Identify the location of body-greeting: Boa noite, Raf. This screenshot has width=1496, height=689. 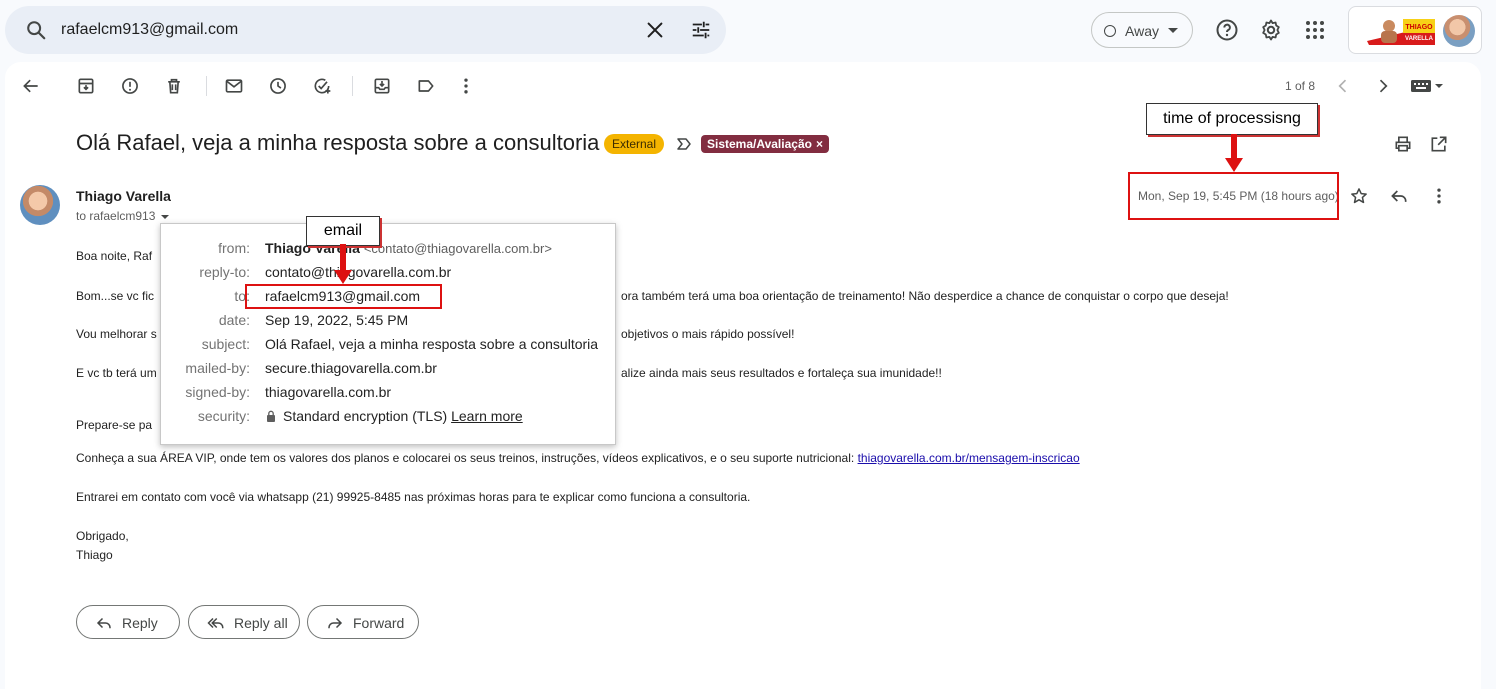
(114, 256).